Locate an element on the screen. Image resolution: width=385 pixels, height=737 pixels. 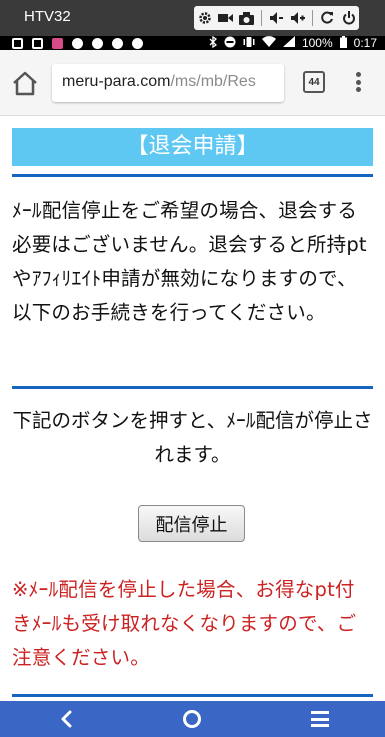
power-icon is located at coordinates (348, 18).